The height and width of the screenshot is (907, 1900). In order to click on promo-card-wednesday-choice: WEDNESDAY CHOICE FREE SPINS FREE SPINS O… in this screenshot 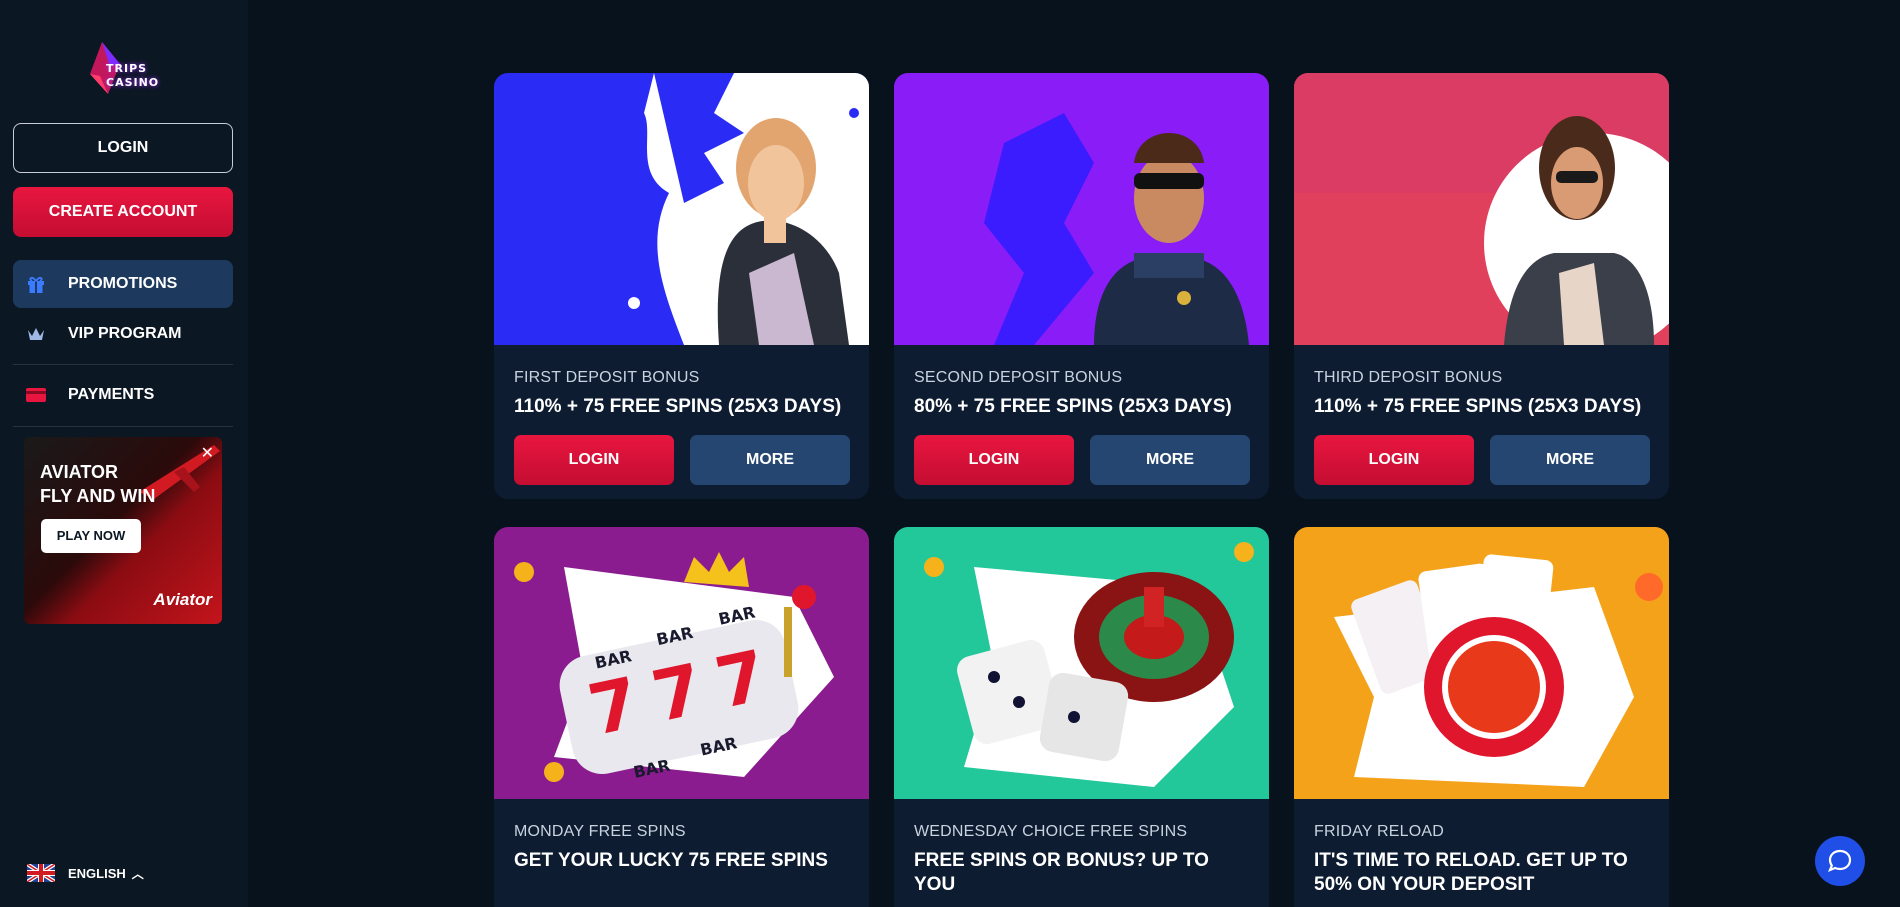, I will do `click(1081, 717)`.